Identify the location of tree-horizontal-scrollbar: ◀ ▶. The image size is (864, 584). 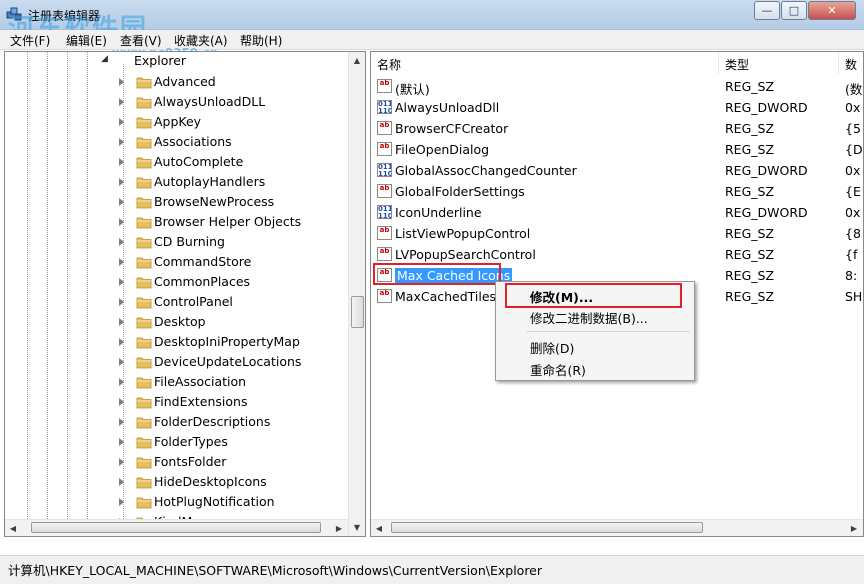
(176, 527).